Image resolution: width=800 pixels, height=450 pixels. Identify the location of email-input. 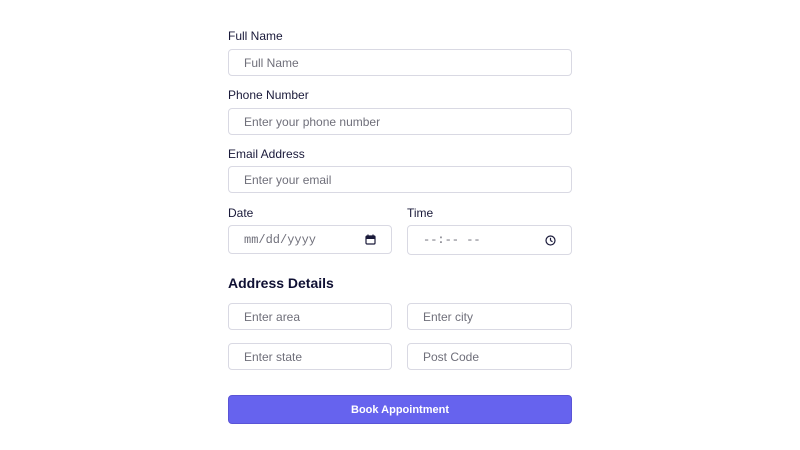
(400, 179).